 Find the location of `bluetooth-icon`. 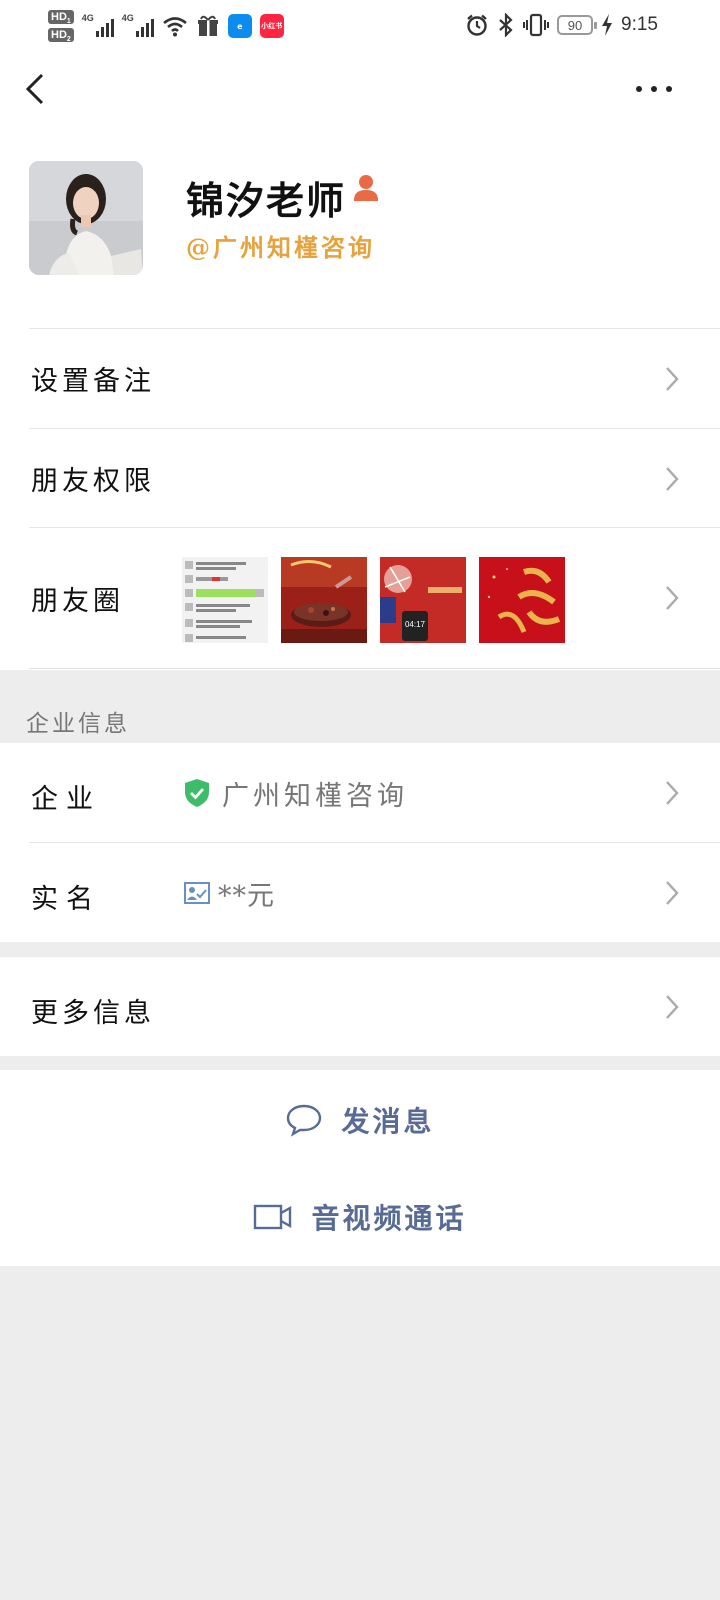

bluetooth-icon is located at coordinates (506, 25).